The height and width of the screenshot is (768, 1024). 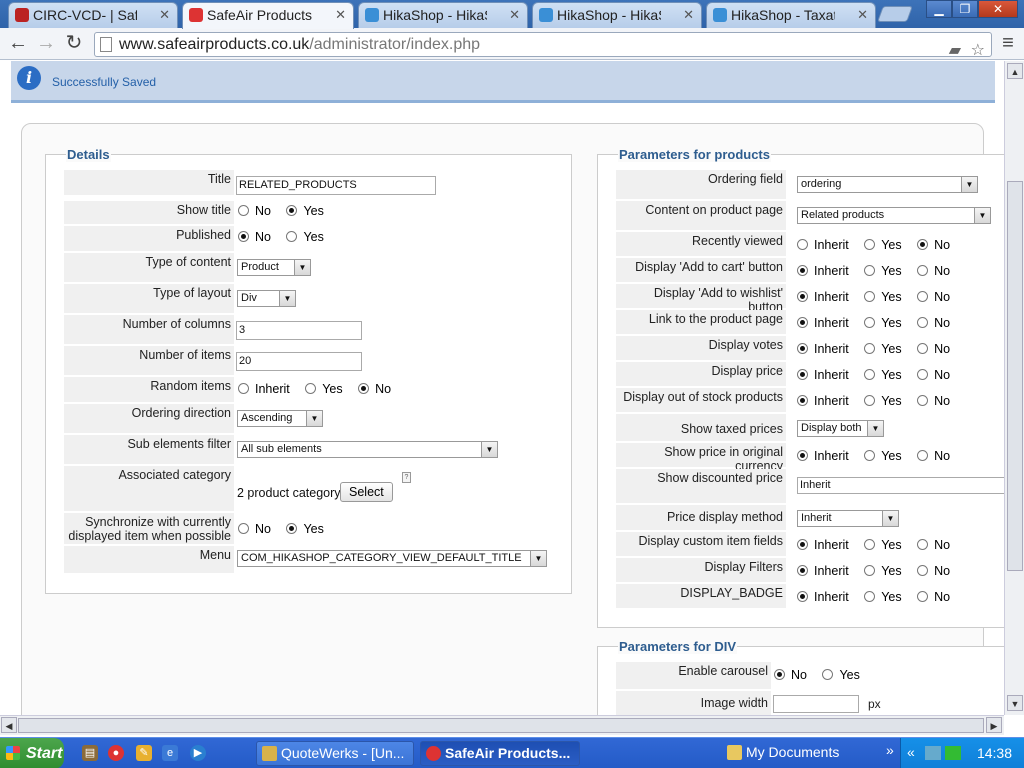 I want to click on reload-button: ↻, so click(x=74, y=44).